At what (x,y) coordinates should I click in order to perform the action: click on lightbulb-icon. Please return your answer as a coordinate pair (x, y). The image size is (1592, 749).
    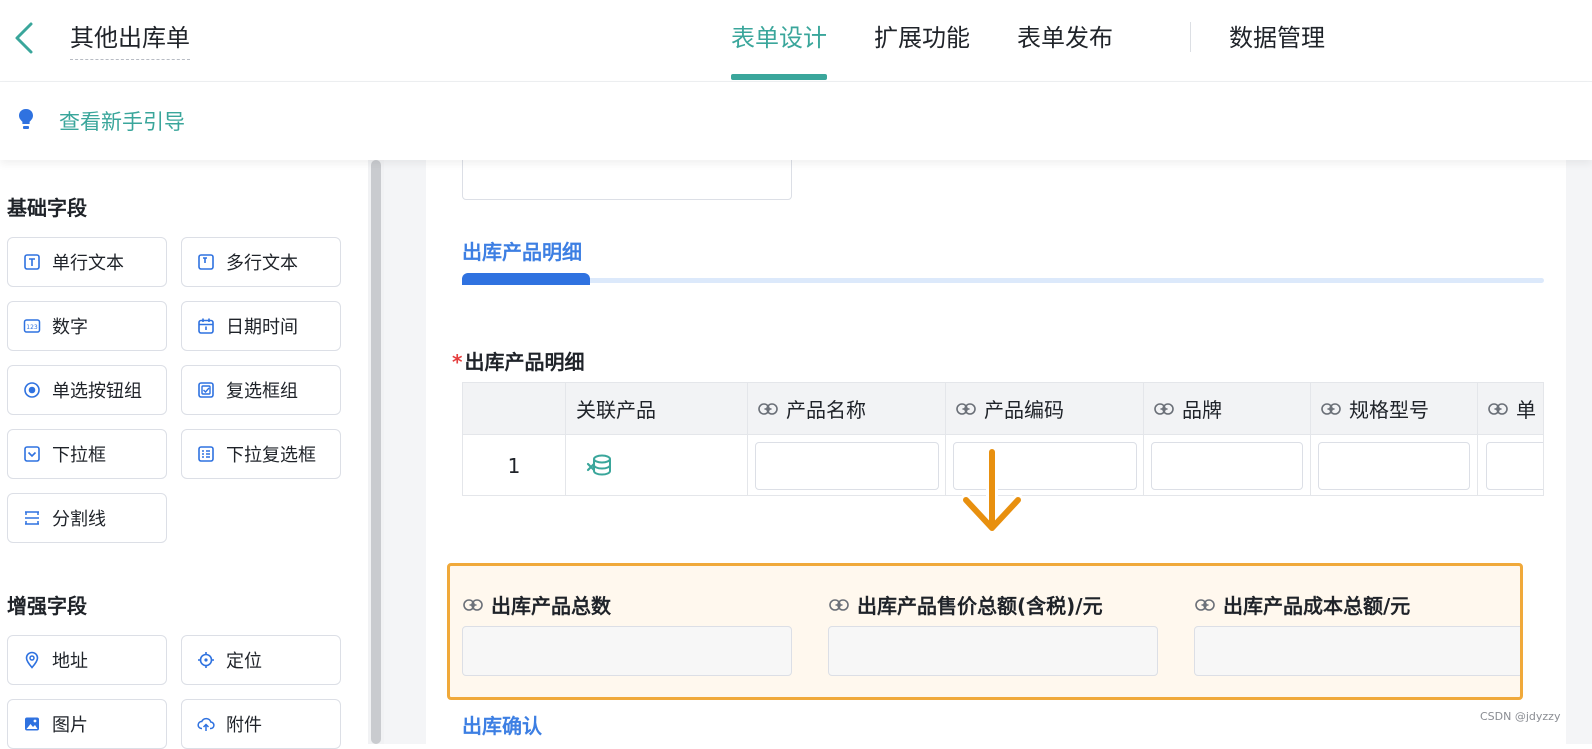
    Looking at the image, I should click on (26, 119).